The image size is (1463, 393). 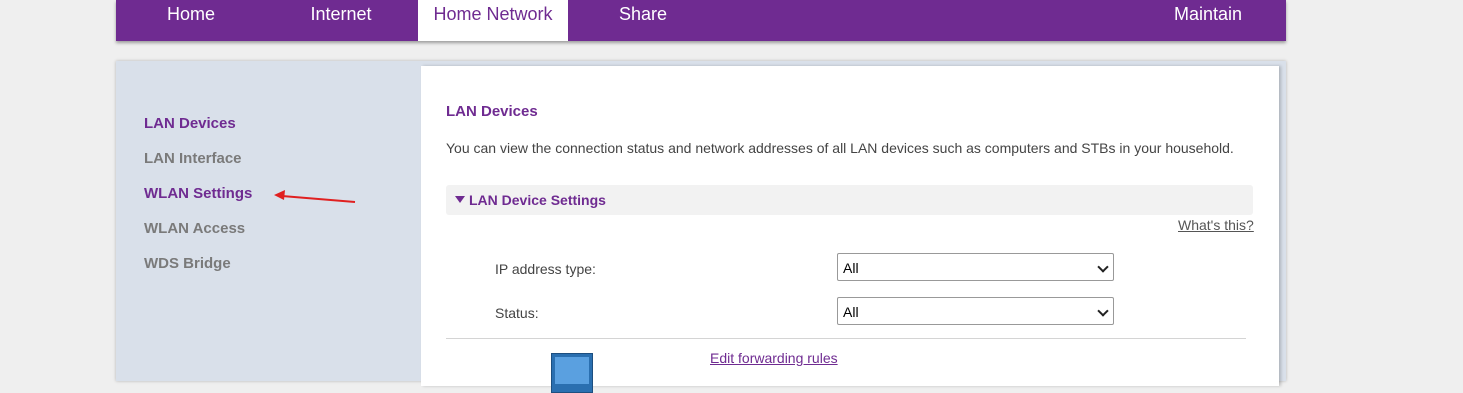 I want to click on sidebar-item-lan-devices: LAN Devices, so click(x=190, y=124).